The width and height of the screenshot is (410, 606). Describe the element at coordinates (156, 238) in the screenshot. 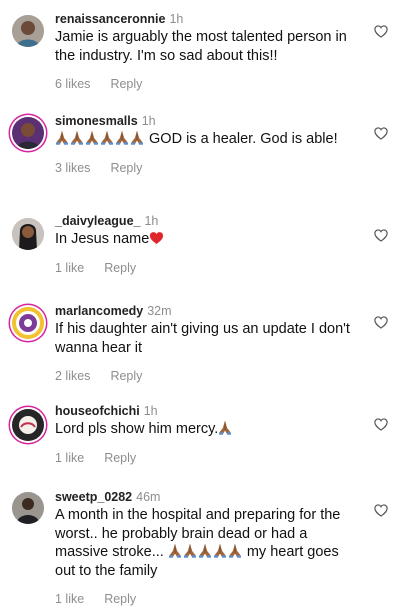

I see `red-heart-emoji` at that location.